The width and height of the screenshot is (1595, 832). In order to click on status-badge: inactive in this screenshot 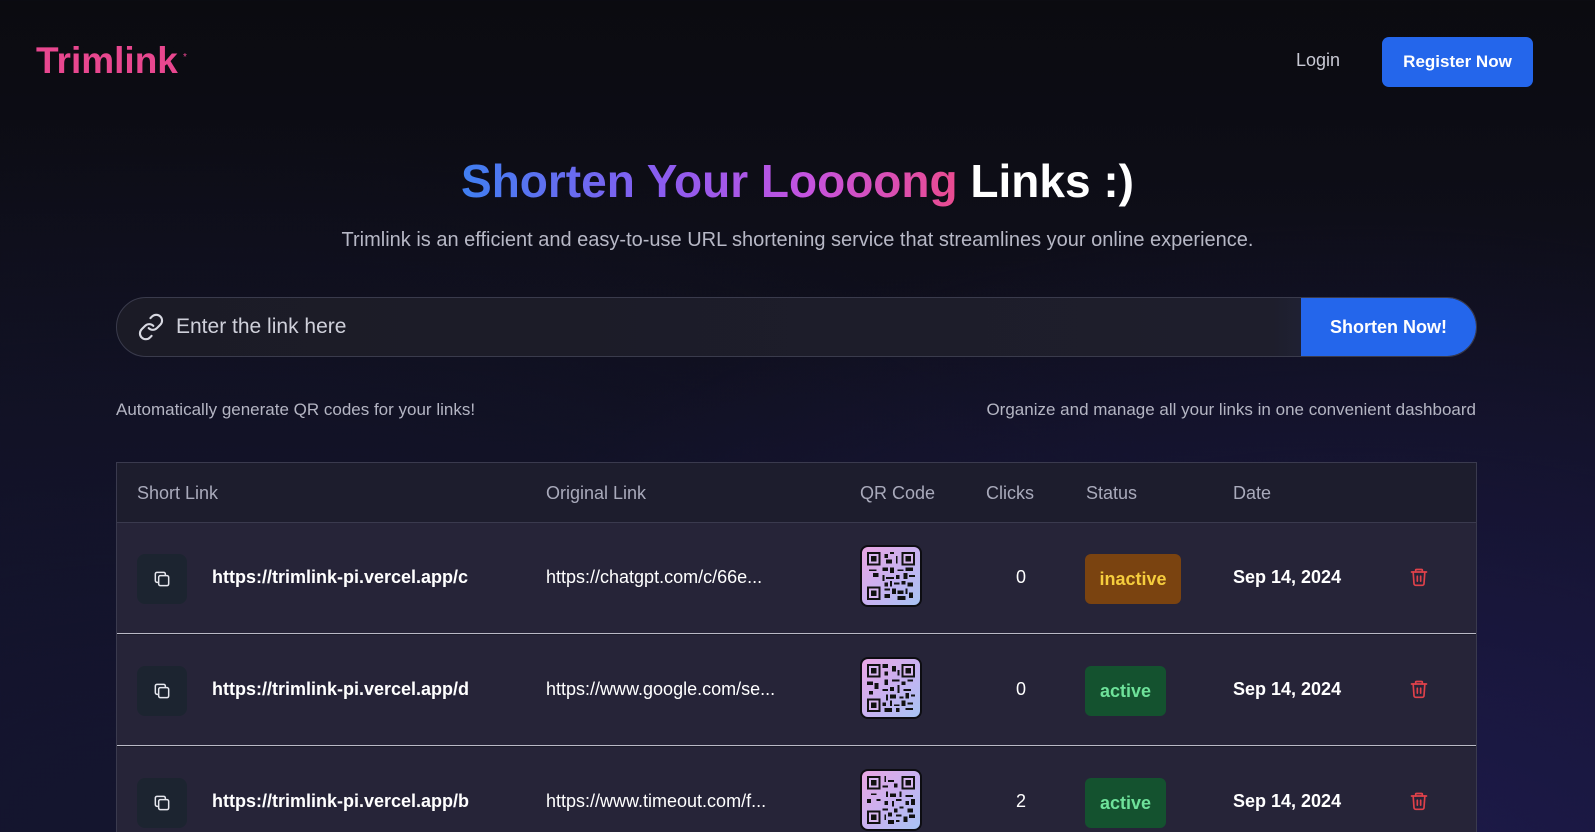, I will do `click(1133, 579)`.